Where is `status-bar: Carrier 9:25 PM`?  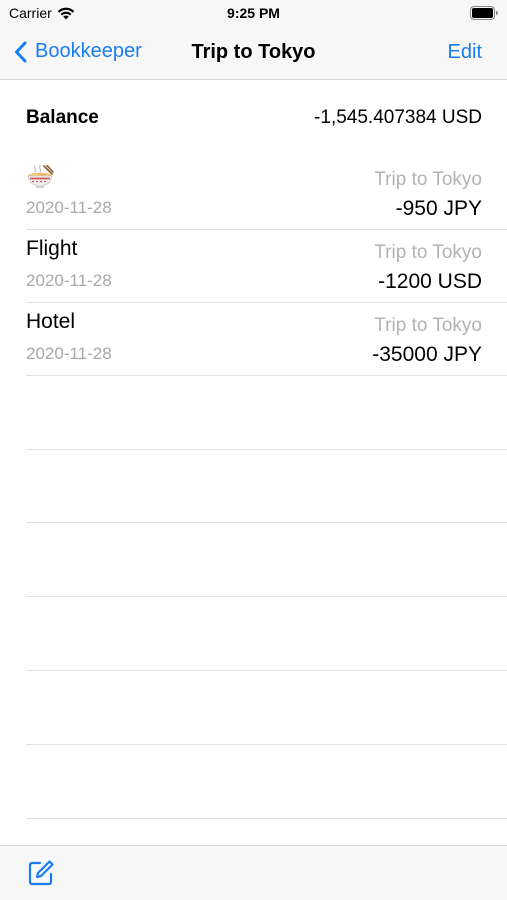
status-bar: Carrier 9:25 PM is located at coordinates (253, 14).